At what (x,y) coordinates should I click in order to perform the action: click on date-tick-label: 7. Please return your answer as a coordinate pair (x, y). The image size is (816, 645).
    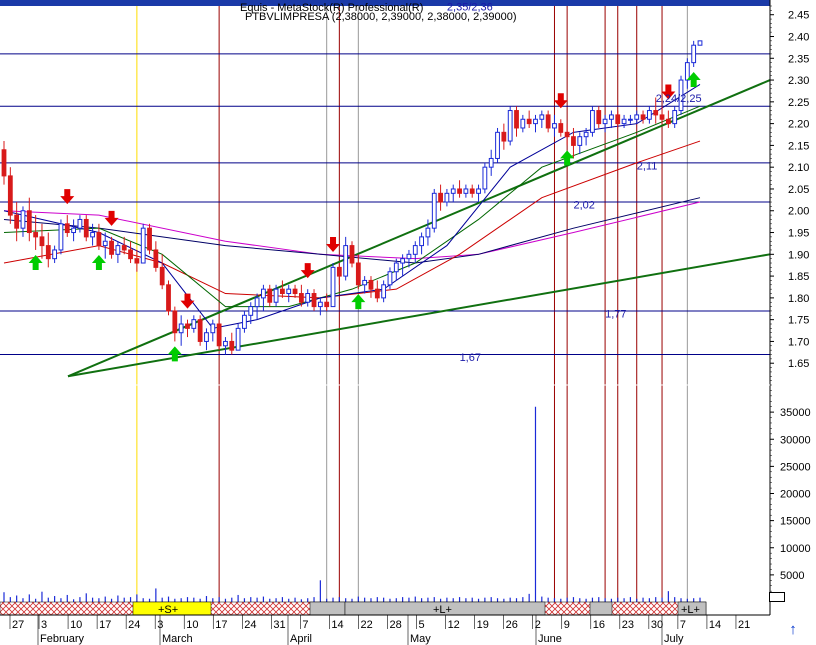
    Looking at the image, I should click on (305, 625).